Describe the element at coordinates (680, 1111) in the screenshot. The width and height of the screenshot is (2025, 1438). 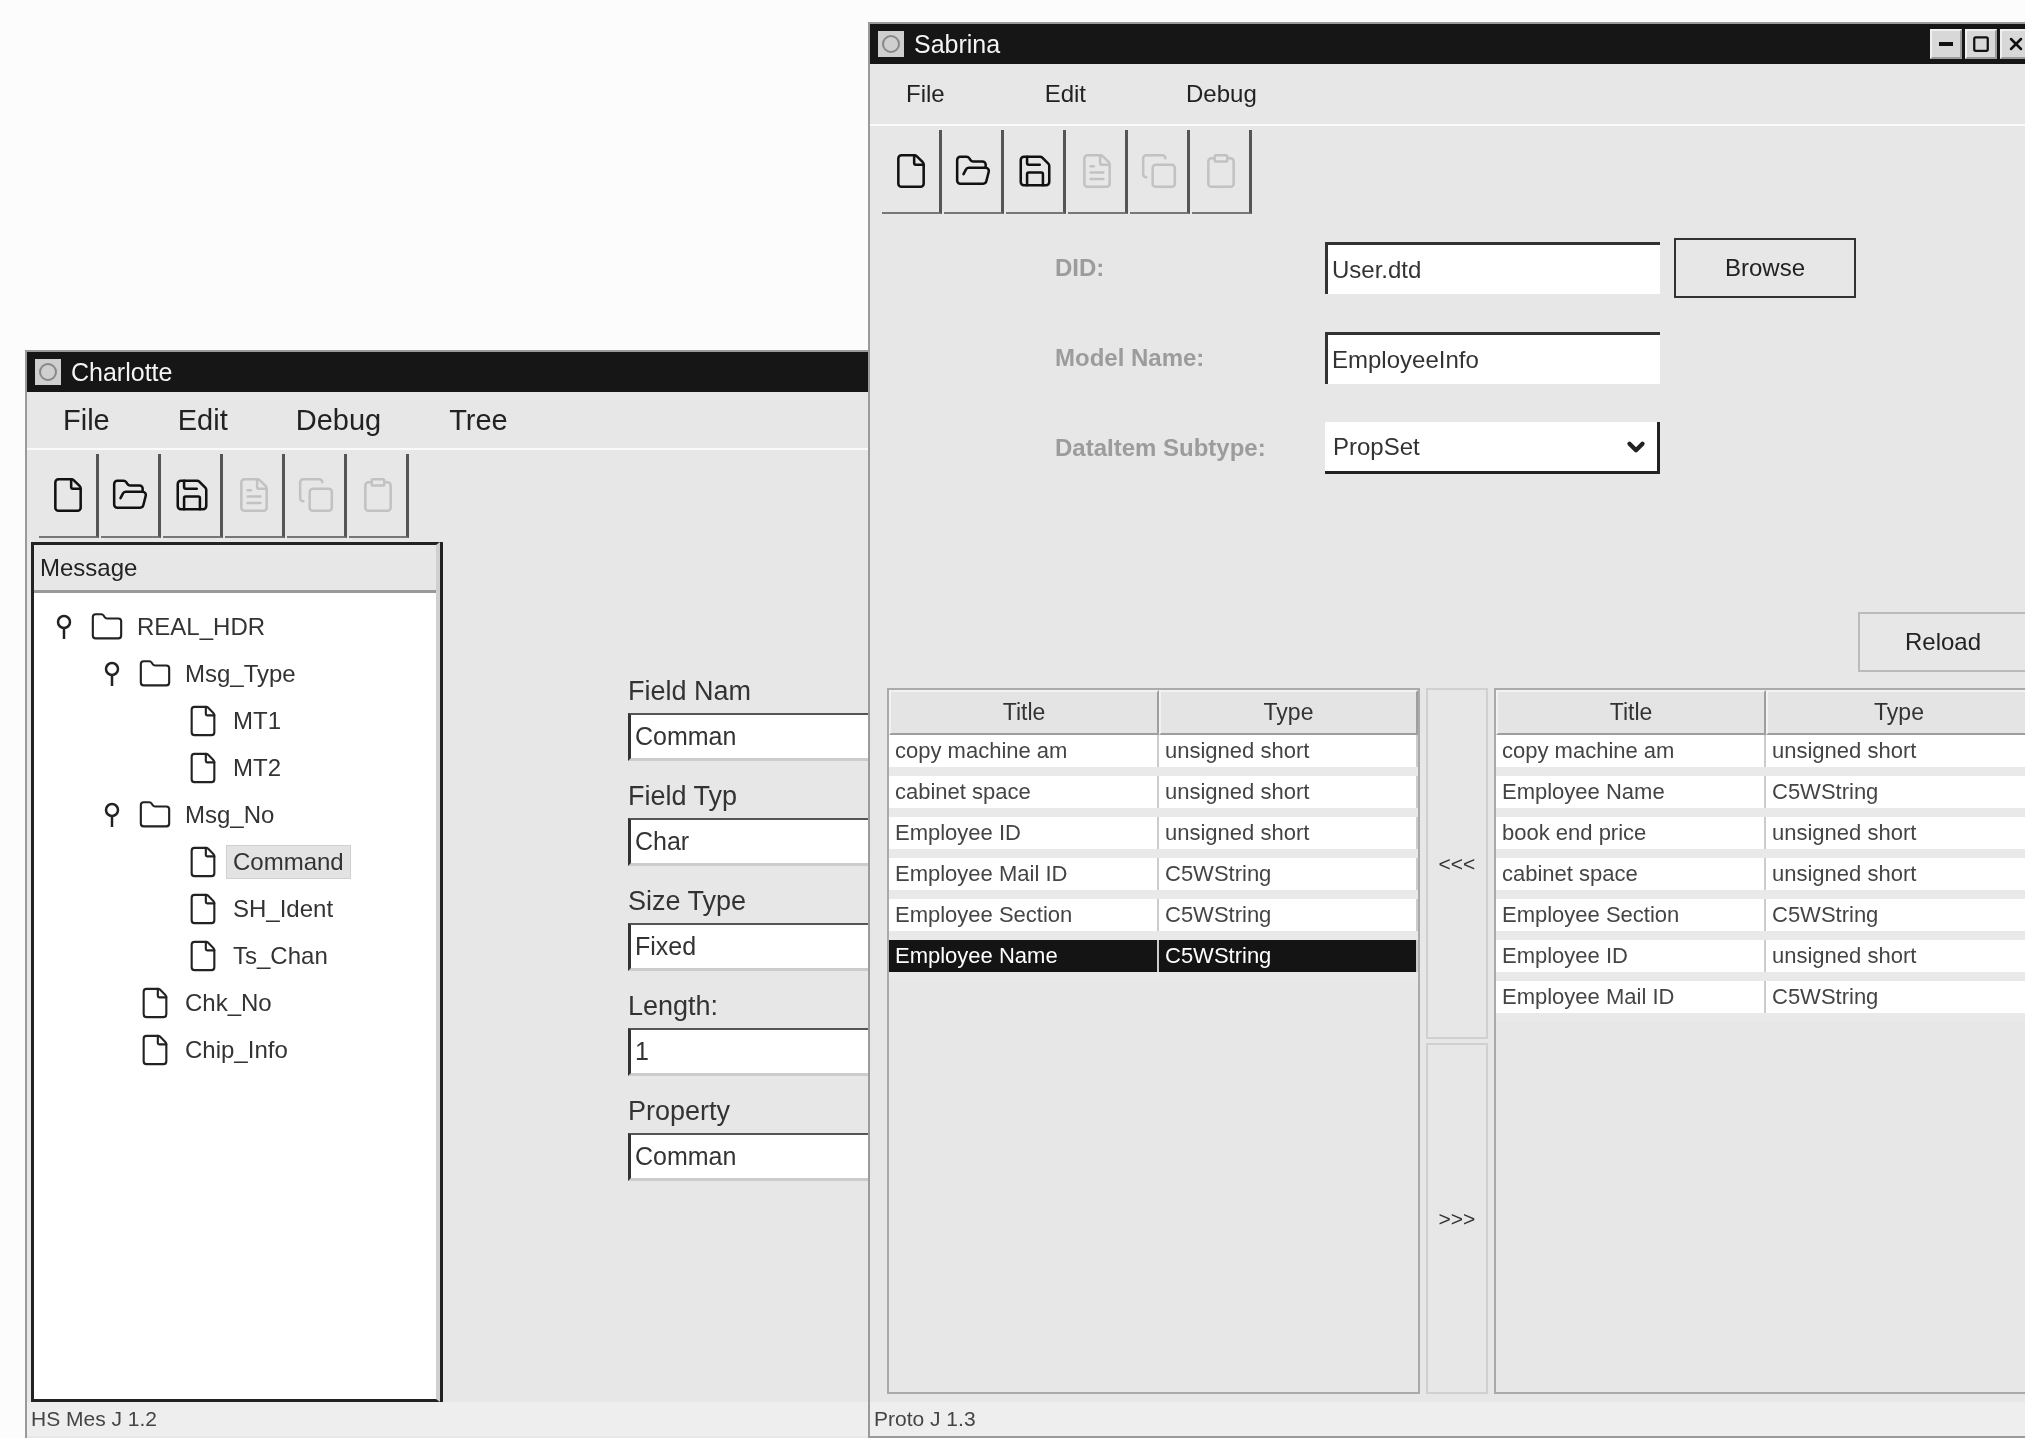
I see `field-label: Property` at that location.